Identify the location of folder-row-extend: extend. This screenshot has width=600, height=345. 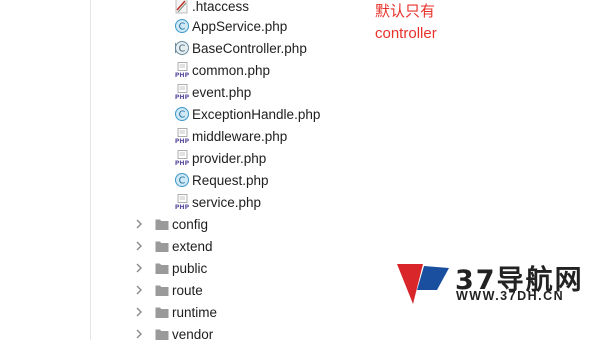
(180, 246).